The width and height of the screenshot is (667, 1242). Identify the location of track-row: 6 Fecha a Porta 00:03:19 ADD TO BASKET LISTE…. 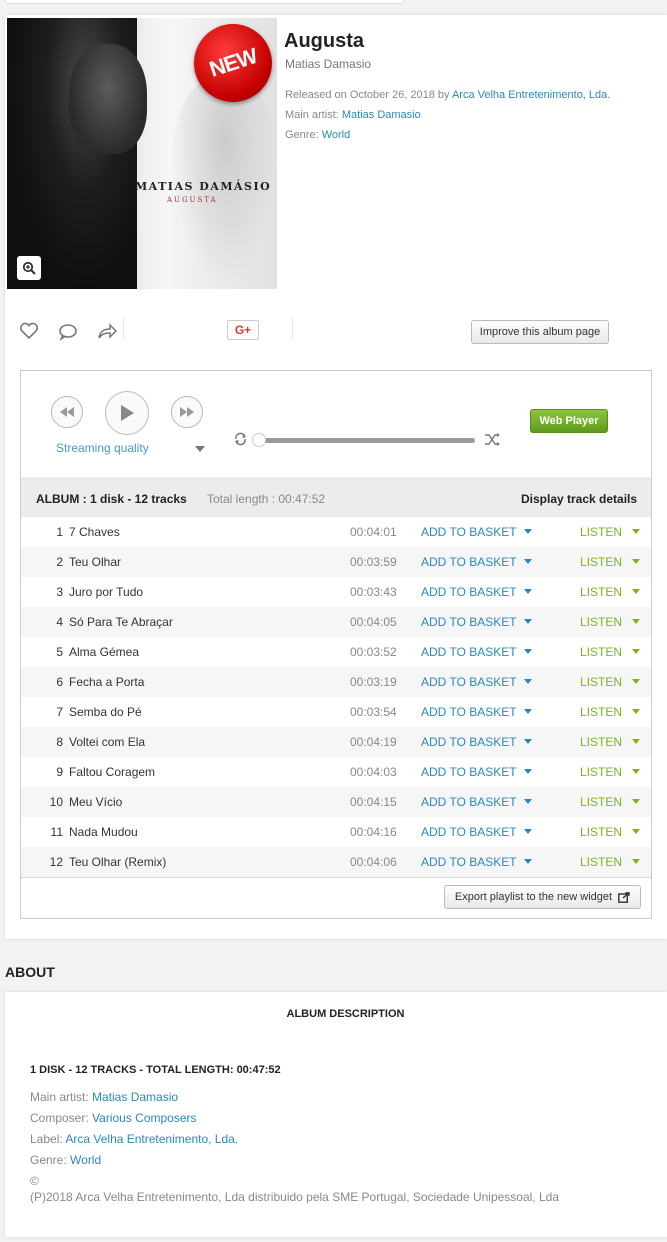
(336, 682).